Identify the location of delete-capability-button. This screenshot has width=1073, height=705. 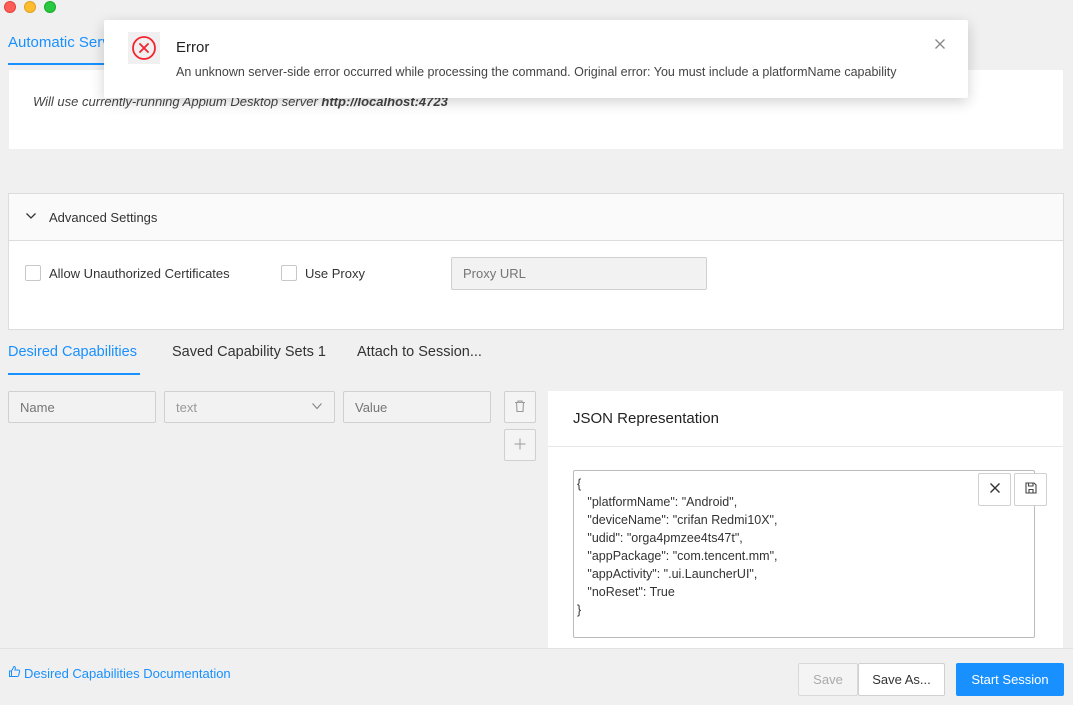
(520, 407).